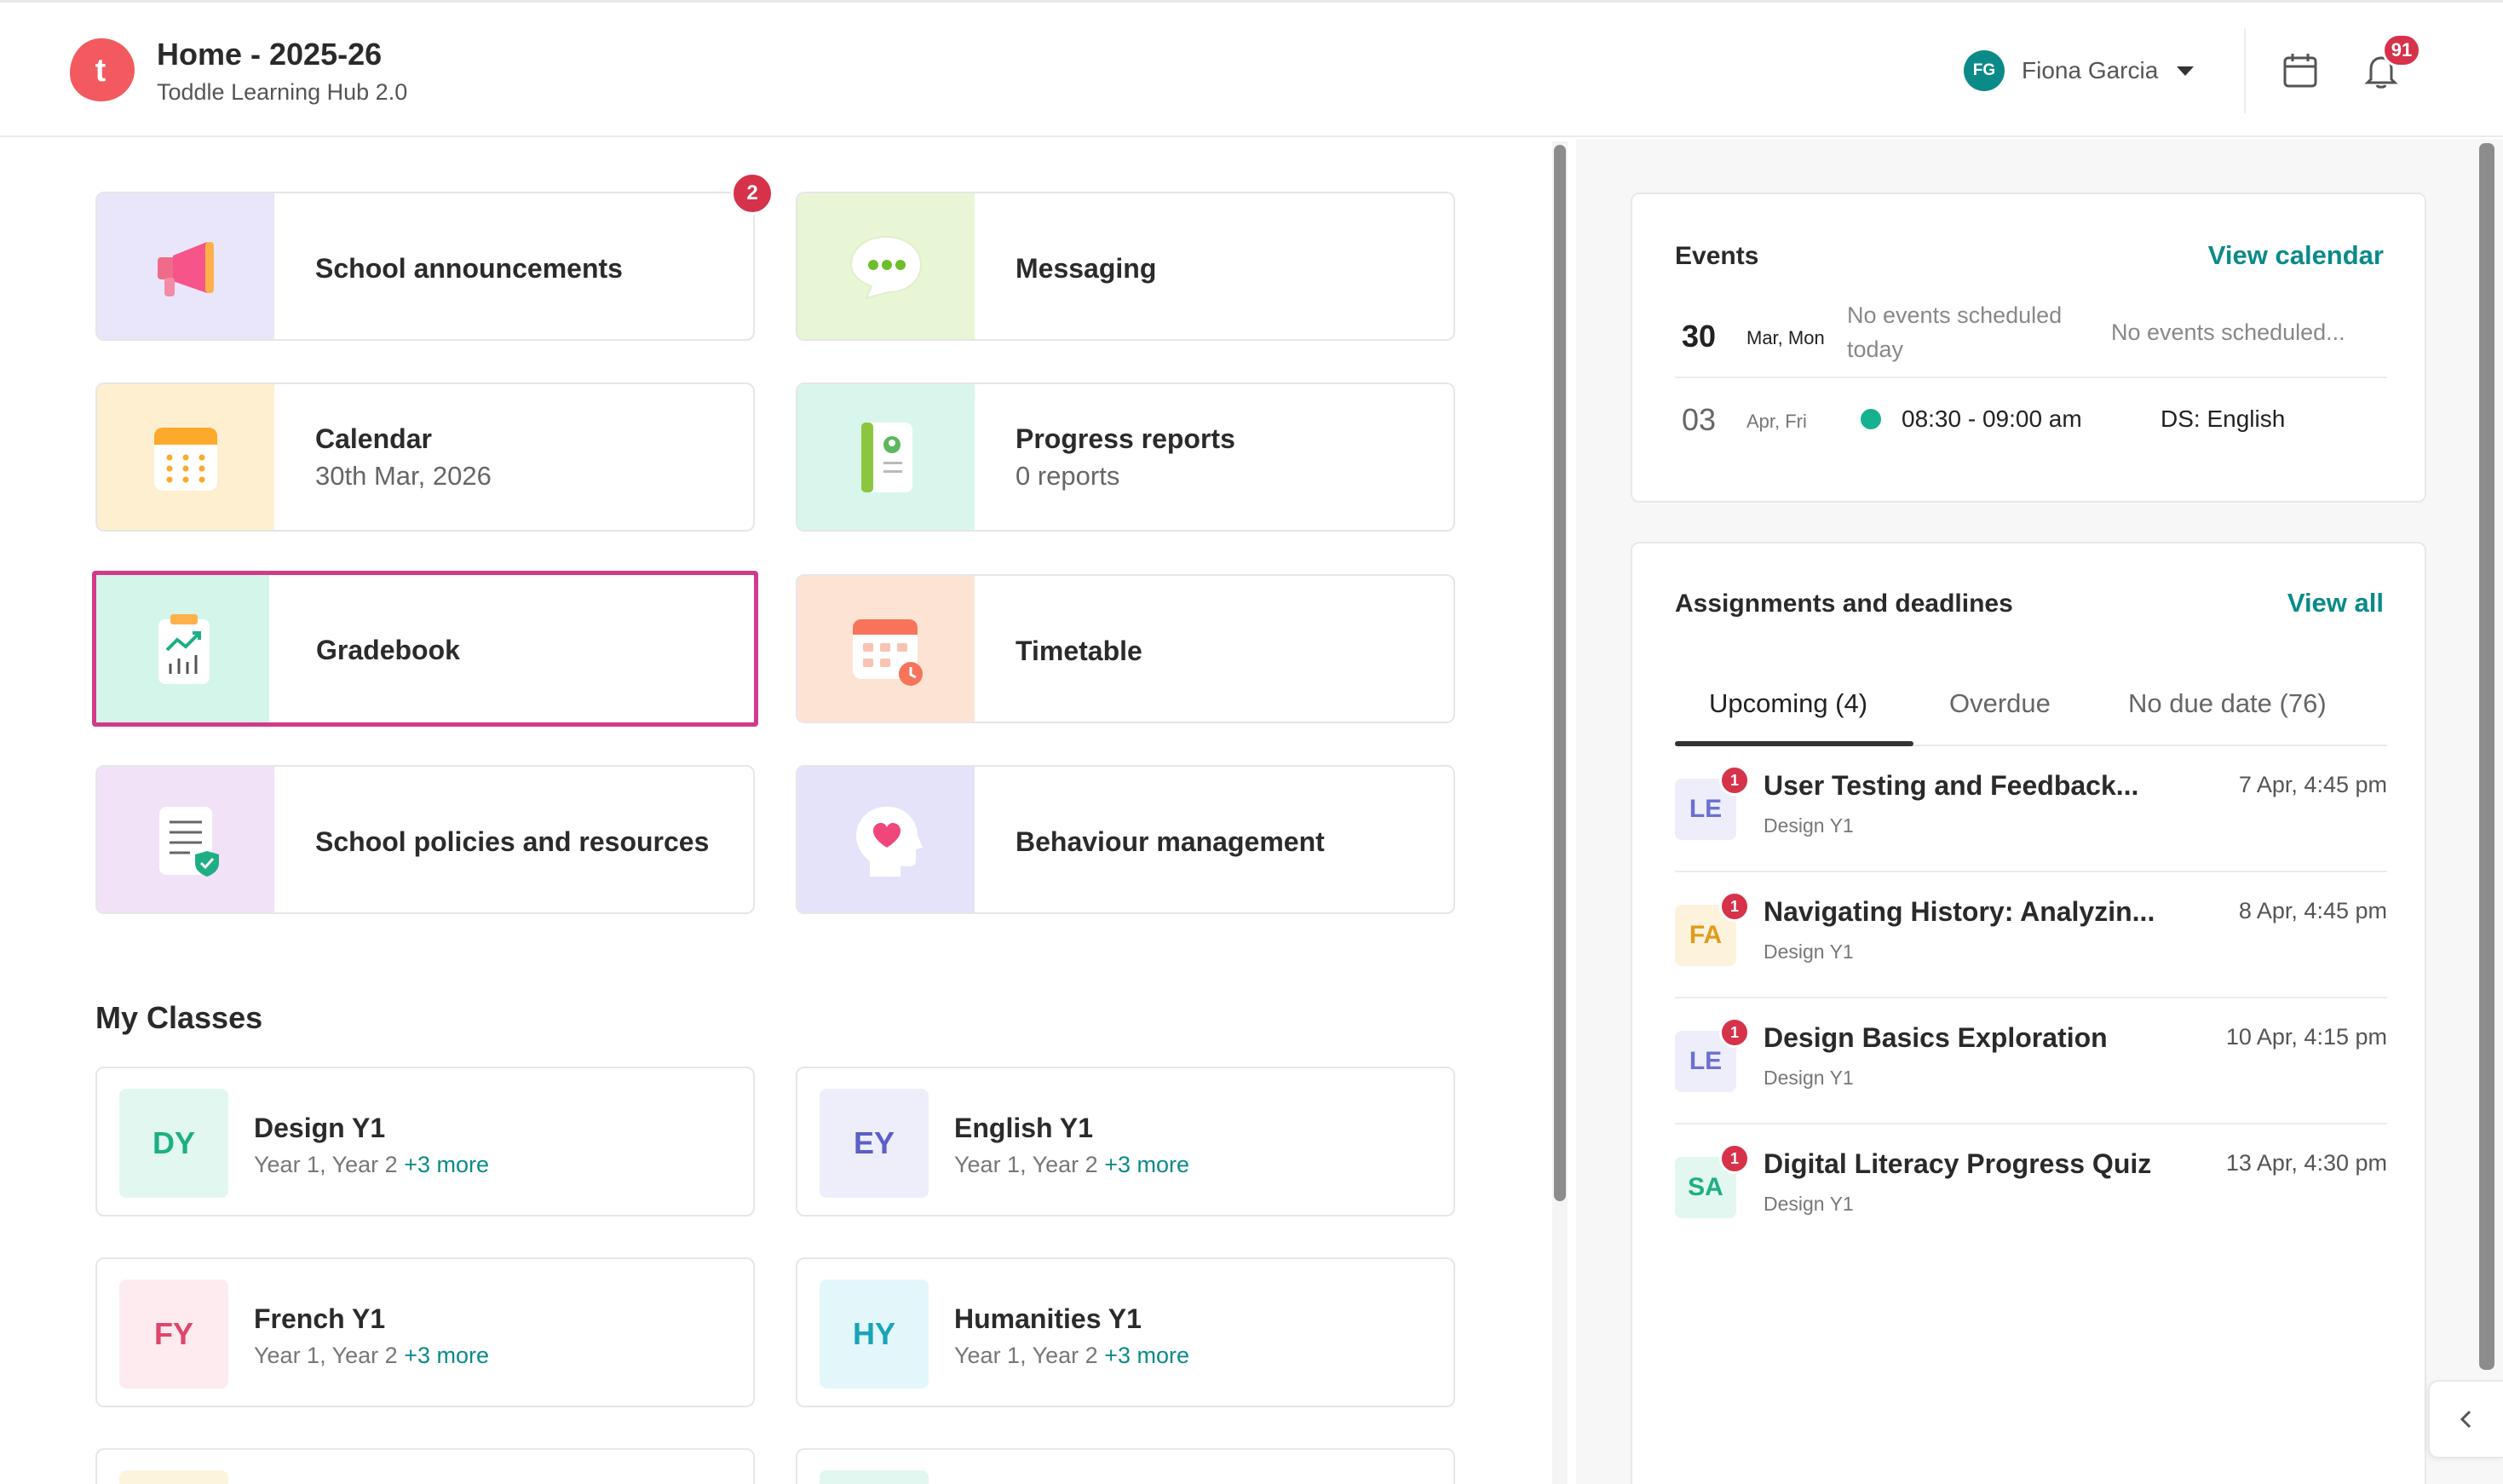 The height and width of the screenshot is (1484, 2503). Describe the element at coordinates (2401, 50) in the screenshot. I see `notification-badge: 91` at that location.